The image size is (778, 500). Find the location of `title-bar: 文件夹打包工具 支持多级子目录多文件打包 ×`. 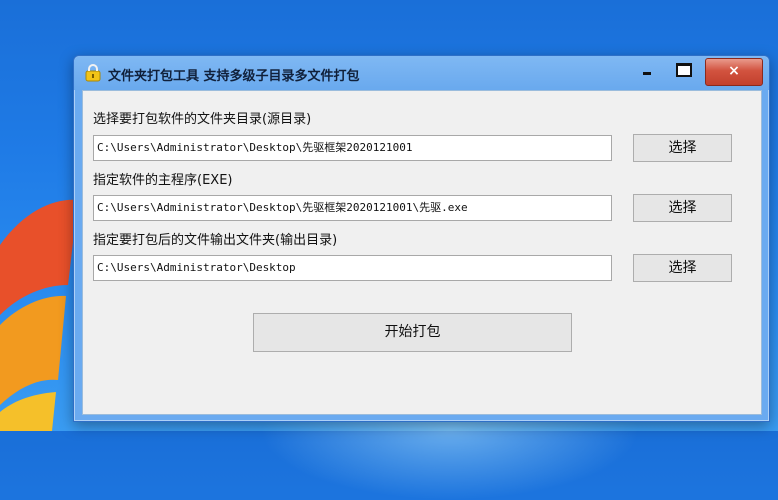

title-bar: 文件夹打包工具 支持多级子目录多文件打包 × is located at coordinates (421, 73).